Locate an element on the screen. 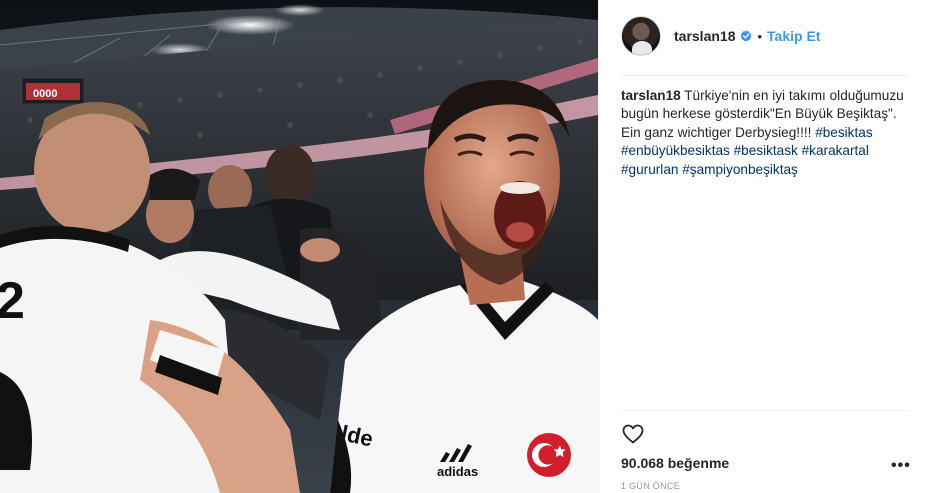 The width and height of the screenshot is (929, 493). hashtag-link: #şampiyonbeşiktaş is located at coordinates (740, 169).